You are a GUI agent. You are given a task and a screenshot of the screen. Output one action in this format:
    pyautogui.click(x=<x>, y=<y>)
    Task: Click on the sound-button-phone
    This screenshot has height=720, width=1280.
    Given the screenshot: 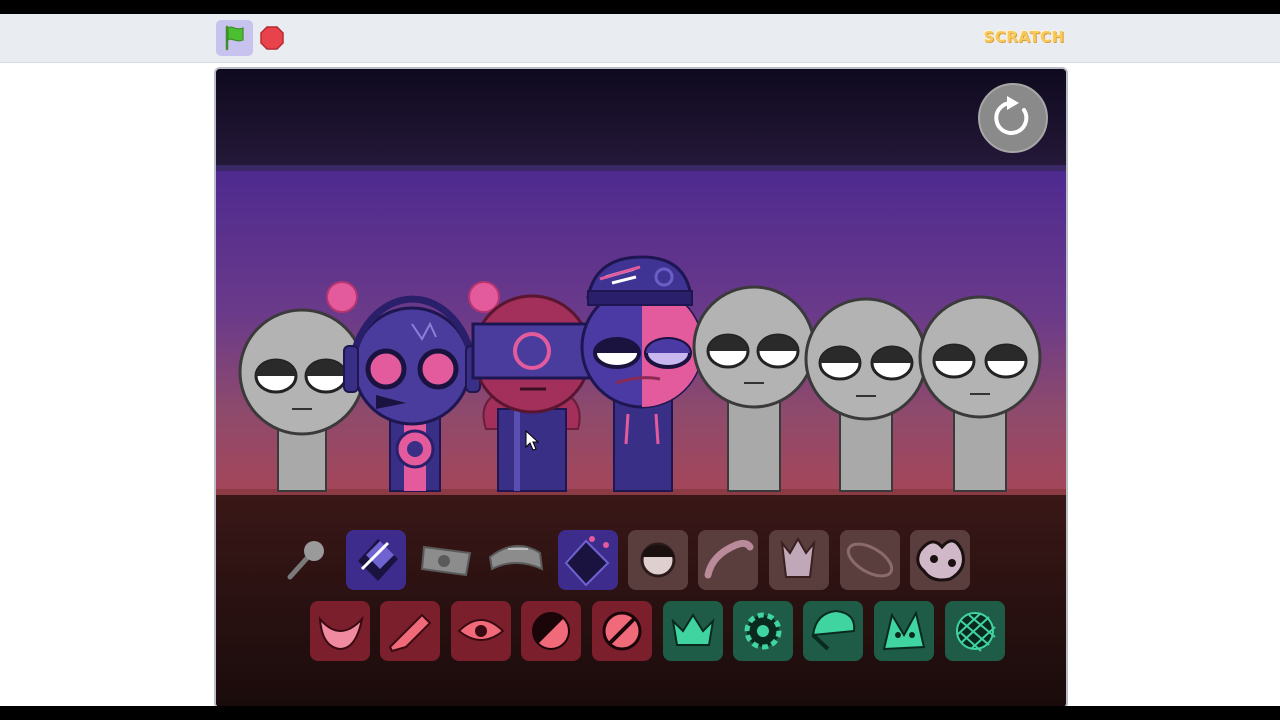 What is the action you would take?
    pyautogui.click(x=728, y=560)
    